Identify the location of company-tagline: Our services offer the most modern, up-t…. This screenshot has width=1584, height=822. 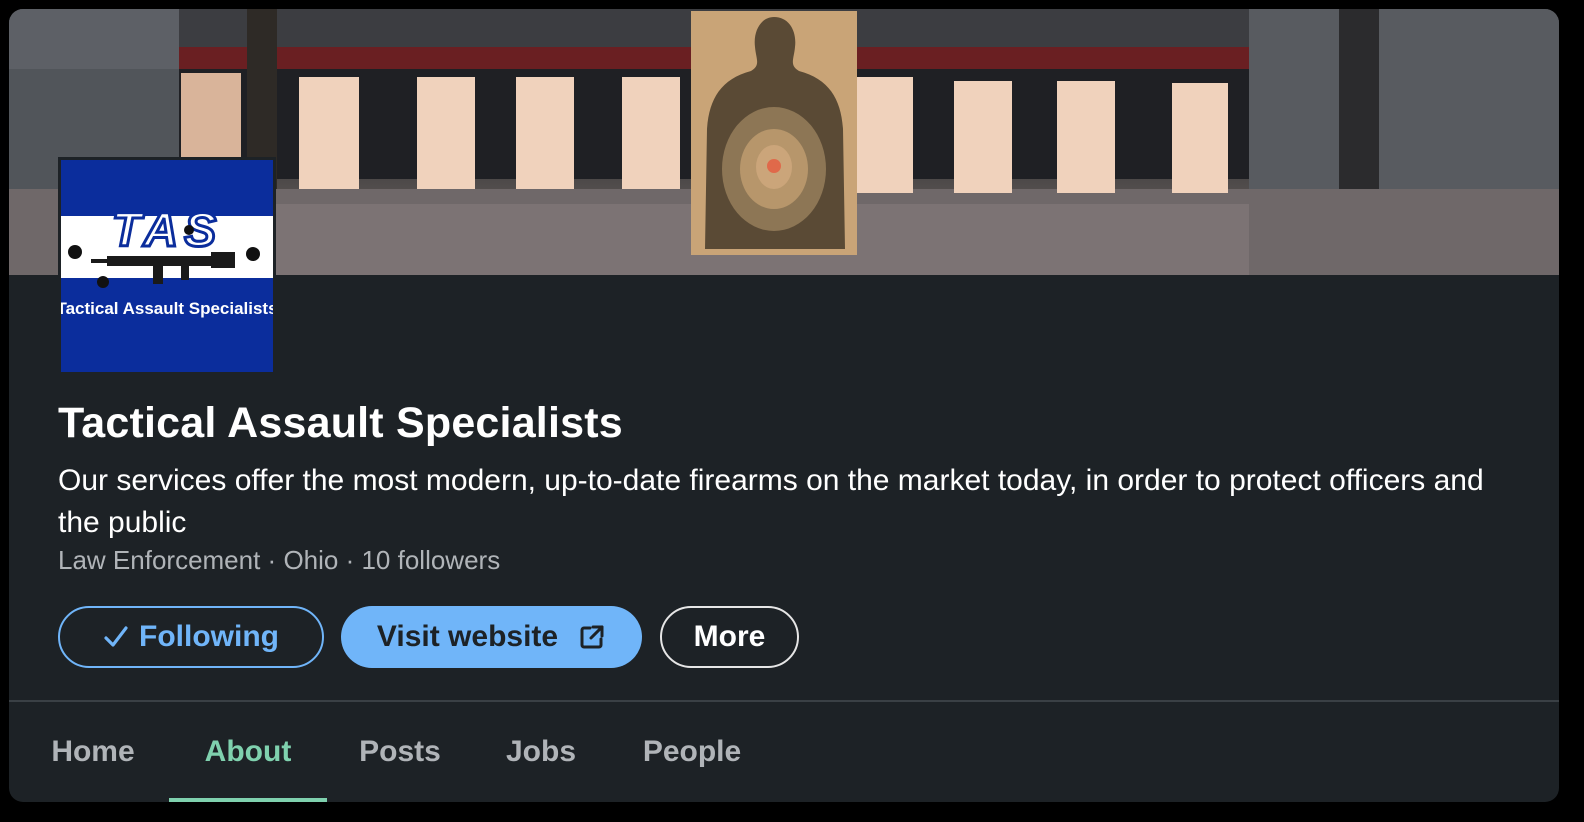
(771, 501).